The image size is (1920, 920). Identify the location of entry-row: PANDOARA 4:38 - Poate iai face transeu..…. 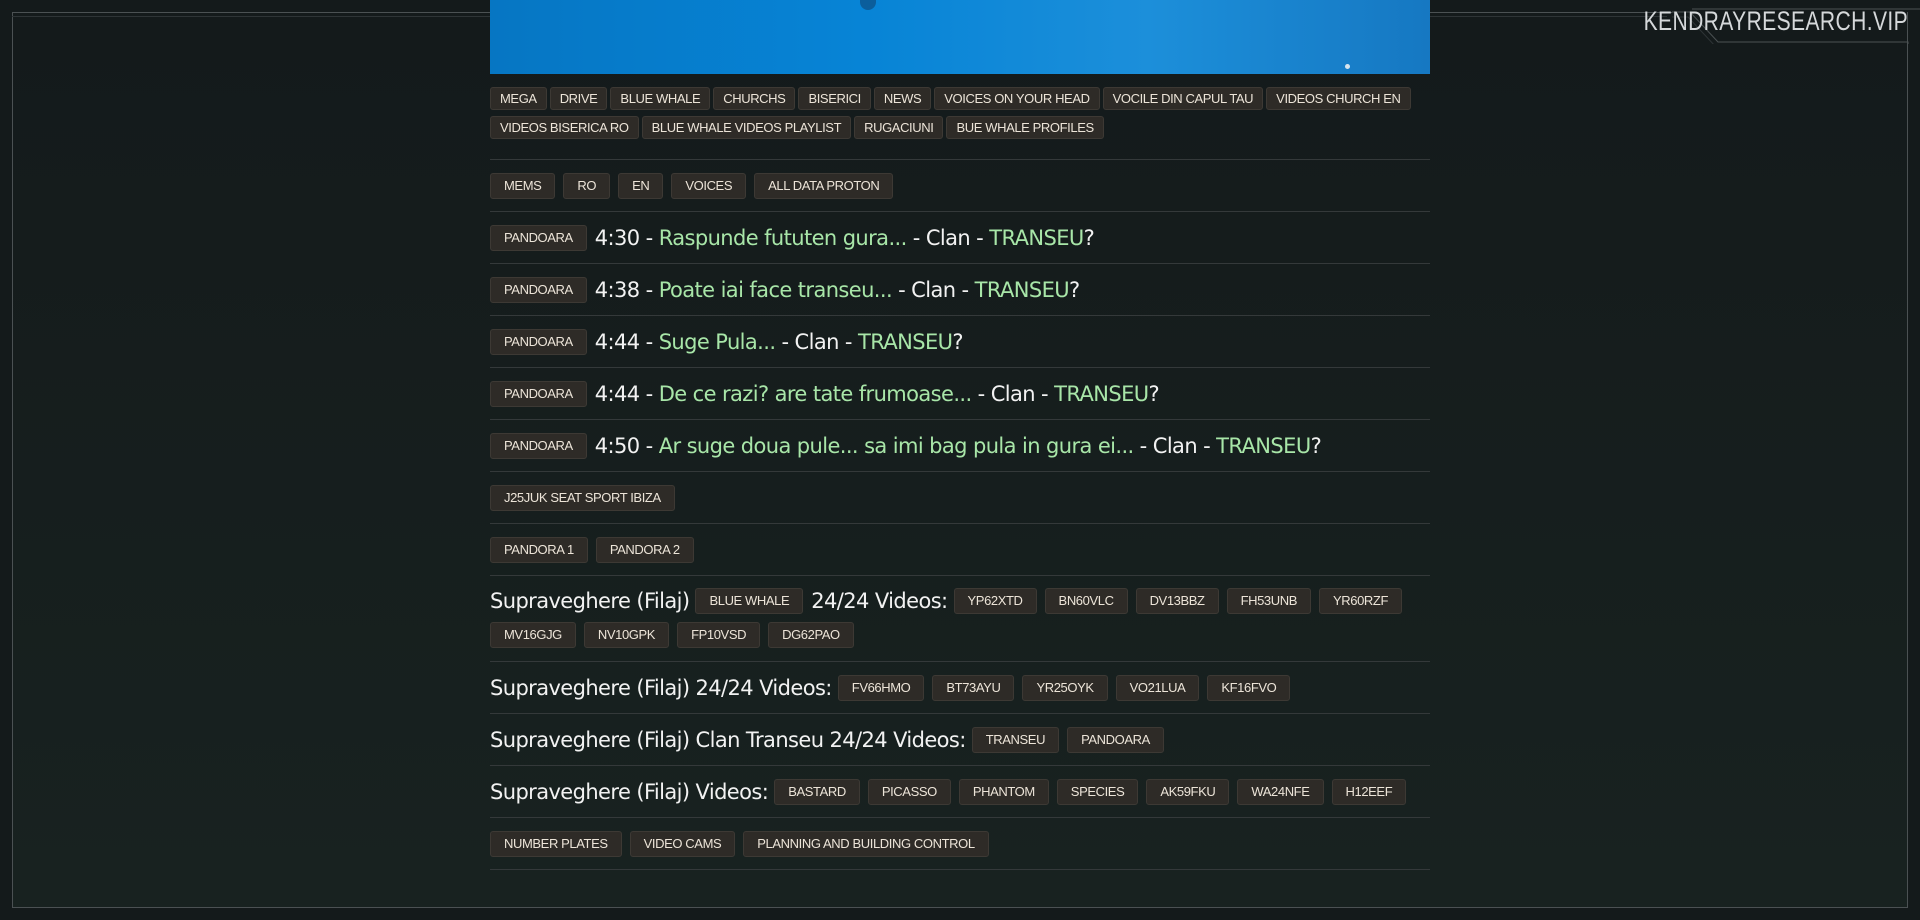
(960, 289).